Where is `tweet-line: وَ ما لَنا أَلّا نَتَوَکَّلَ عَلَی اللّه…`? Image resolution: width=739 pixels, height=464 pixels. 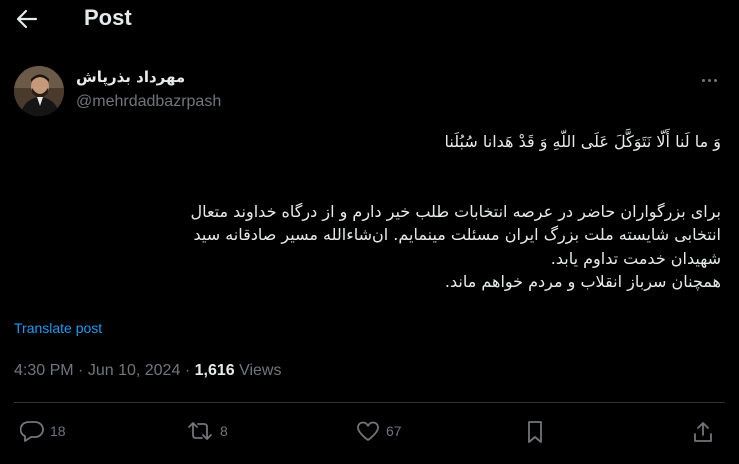
tweet-line: وَ ما لَنا أَلّا نَتَوَکَّلَ عَلَی اللّه… is located at coordinates (582, 141).